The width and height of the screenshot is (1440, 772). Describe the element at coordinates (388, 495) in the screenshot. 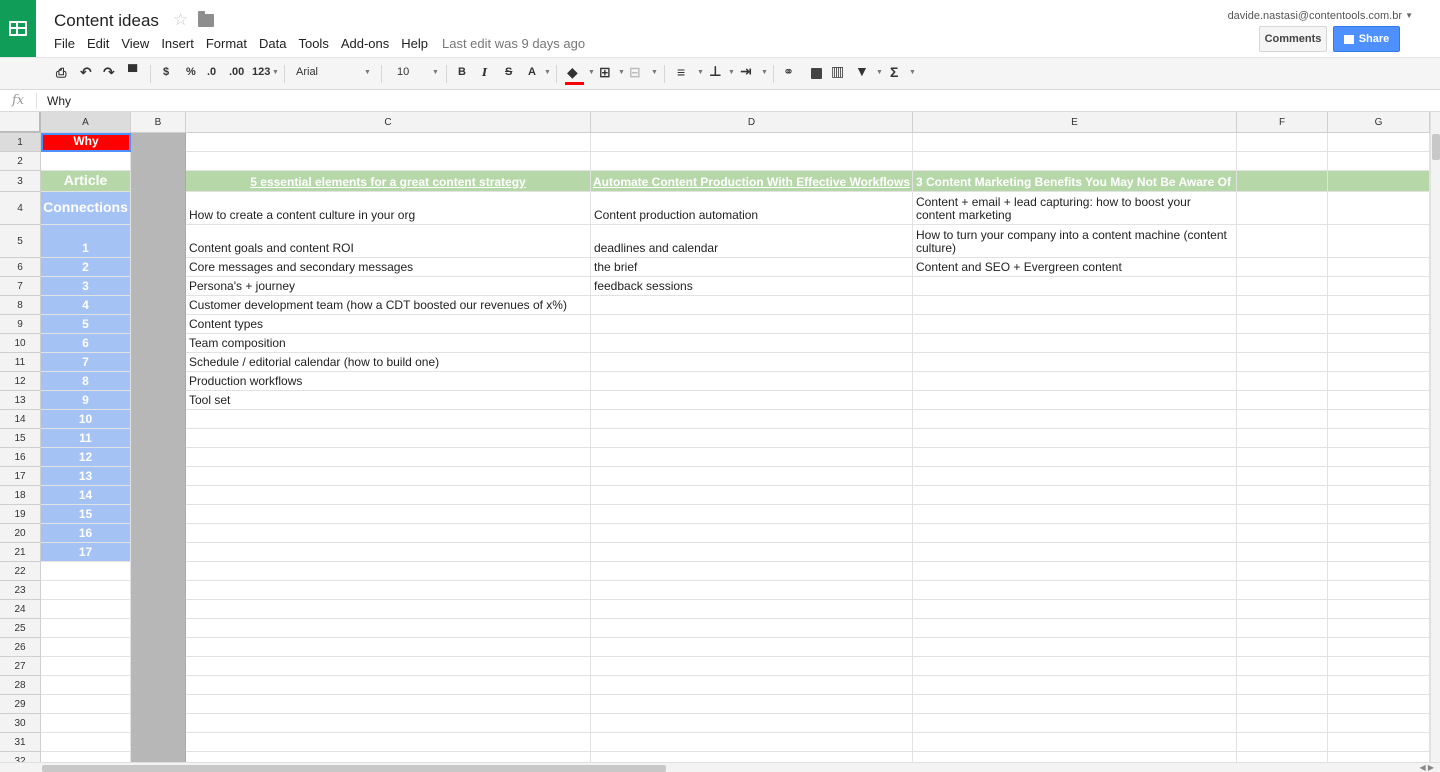

I see `cell-c18` at that location.